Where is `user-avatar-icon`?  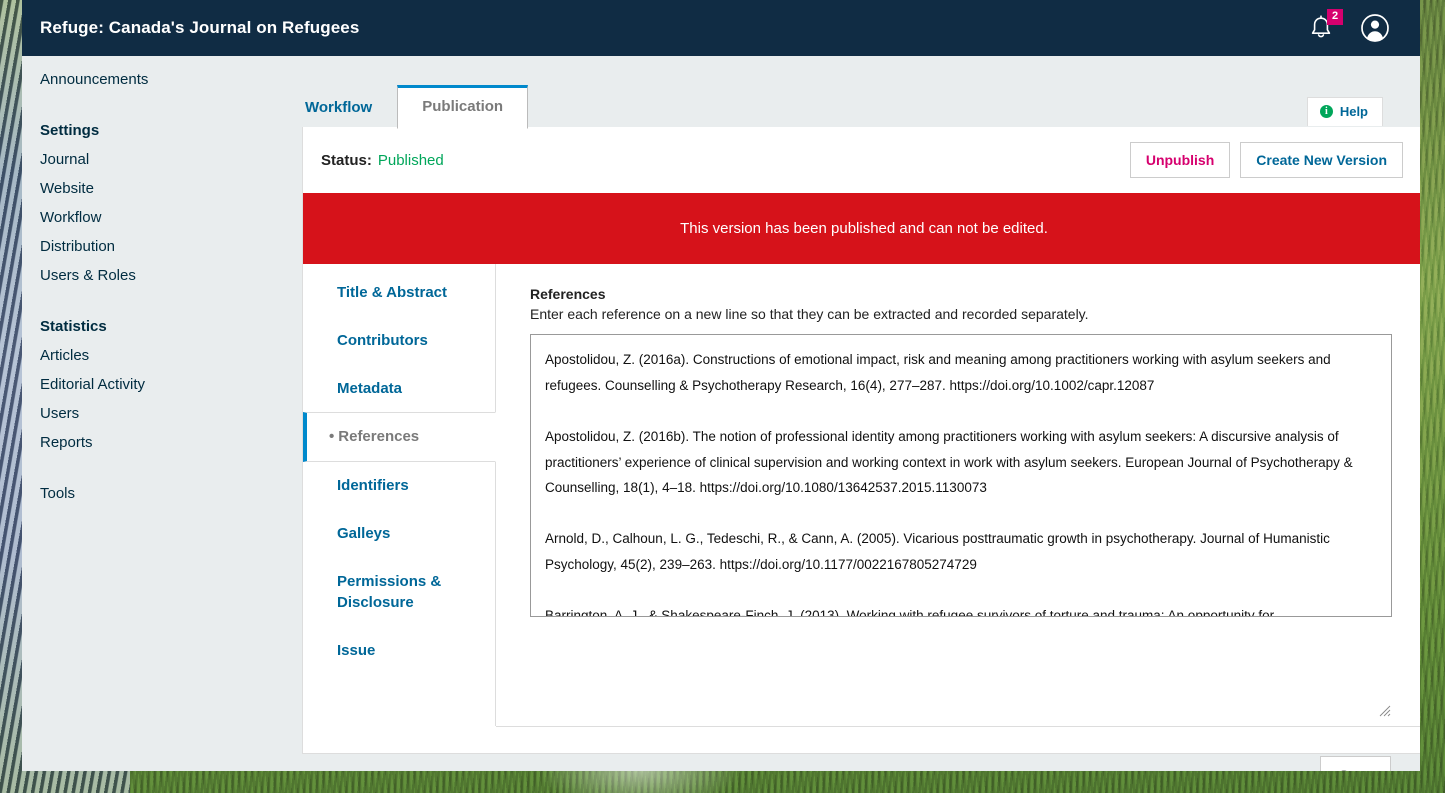 user-avatar-icon is located at coordinates (1375, 28).